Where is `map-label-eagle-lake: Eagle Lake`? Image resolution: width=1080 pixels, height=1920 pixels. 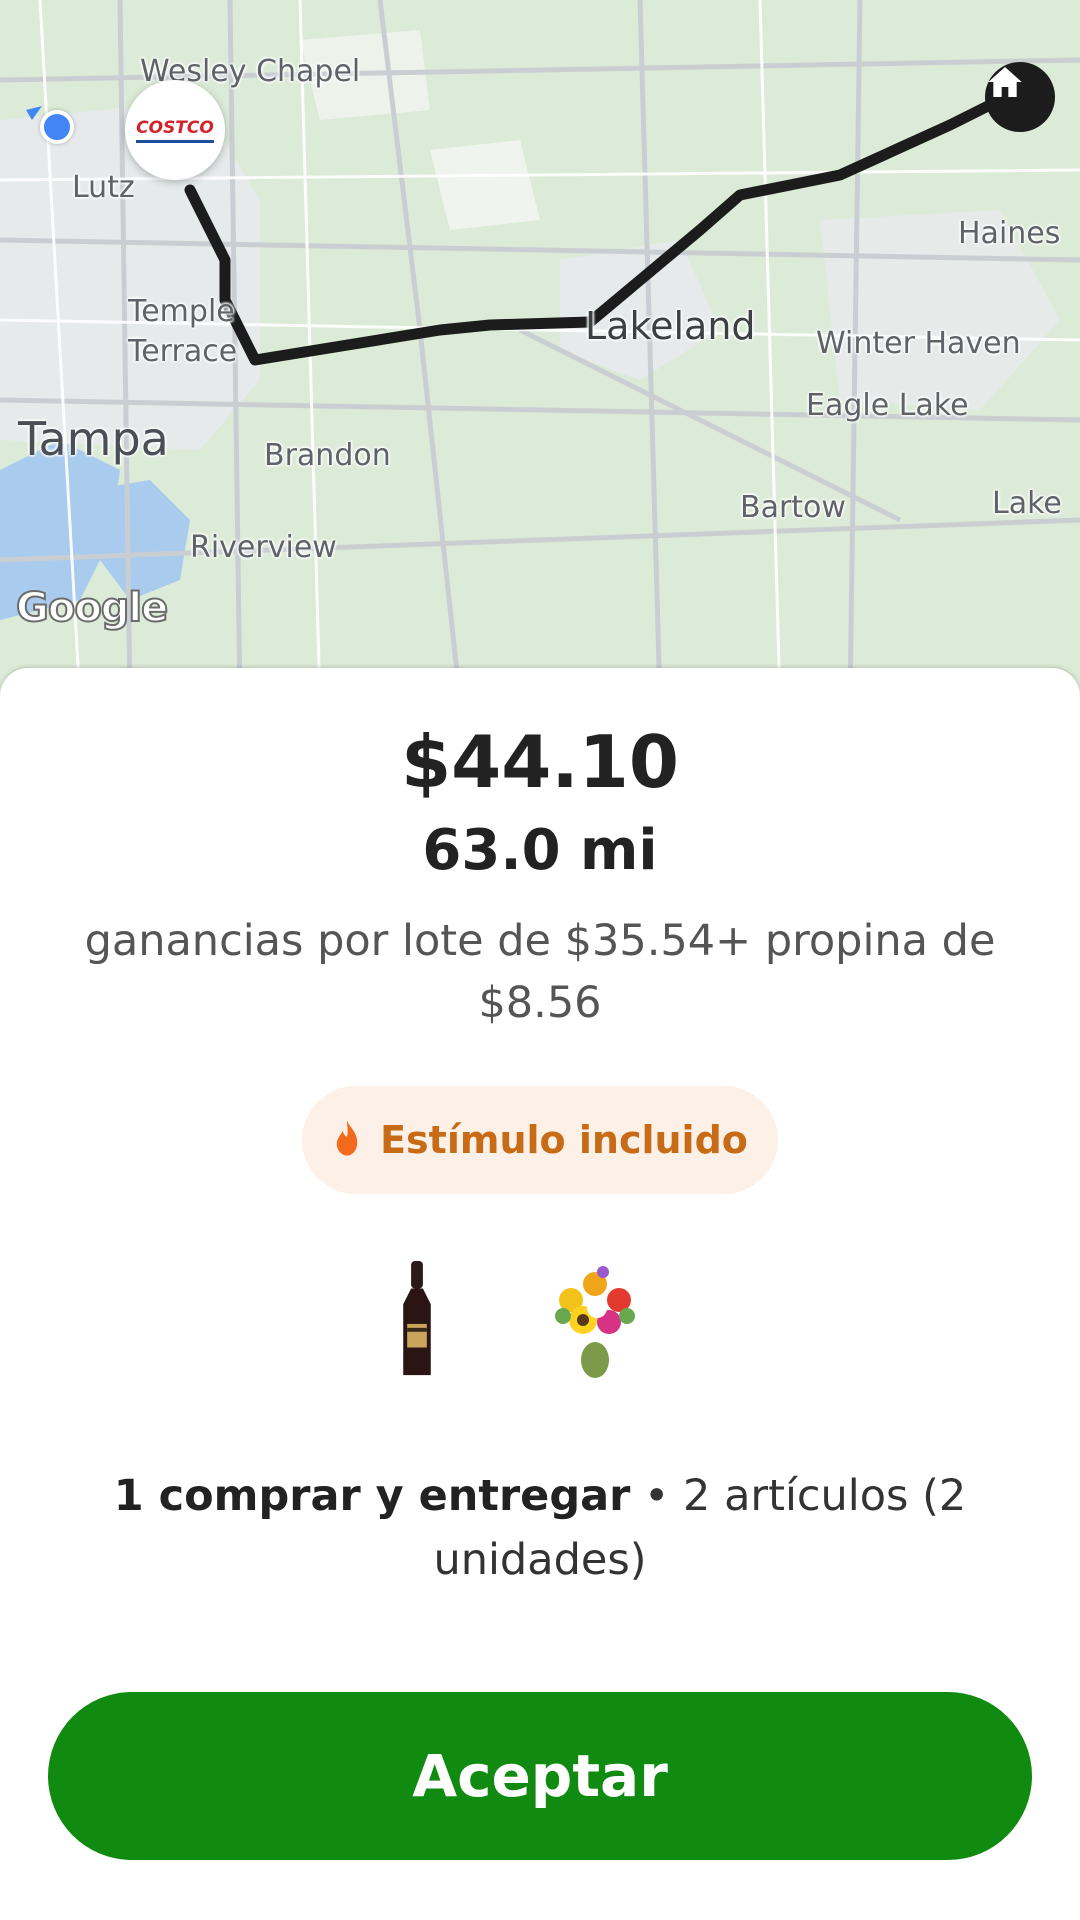
map-label-eagle-lake: Eagle Lake is located at coordinates (887, 405).